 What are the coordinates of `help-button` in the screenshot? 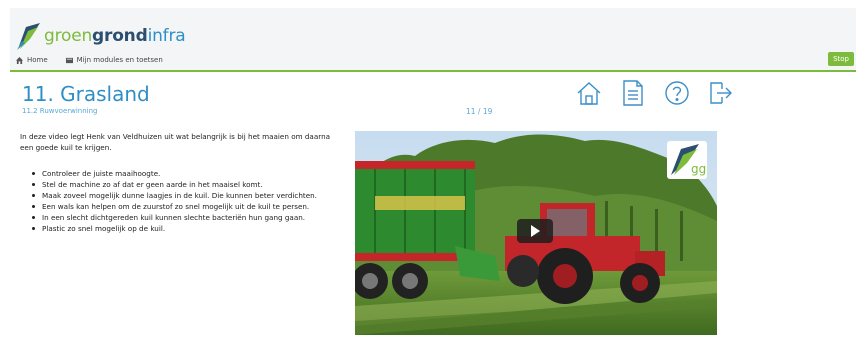 It's located at (677, 93).